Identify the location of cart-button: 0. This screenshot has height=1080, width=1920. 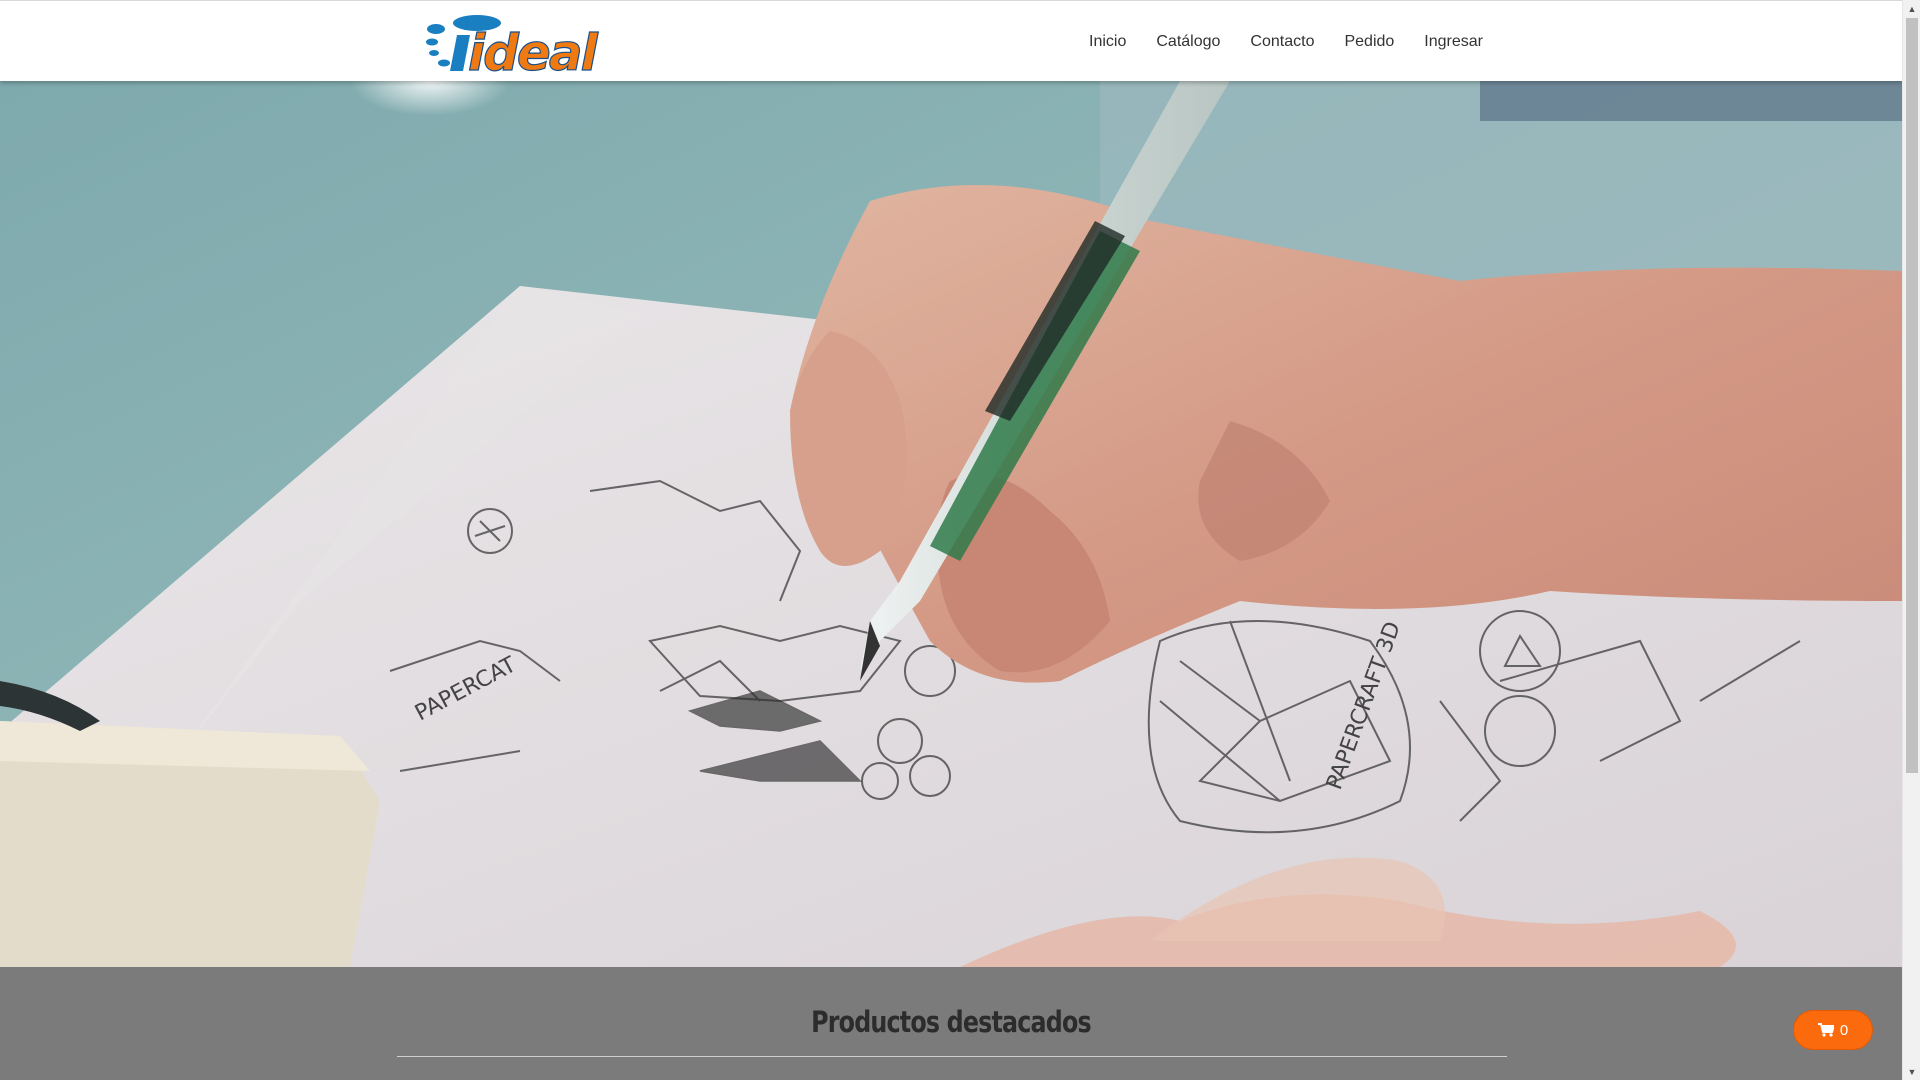
(1833, 1030).